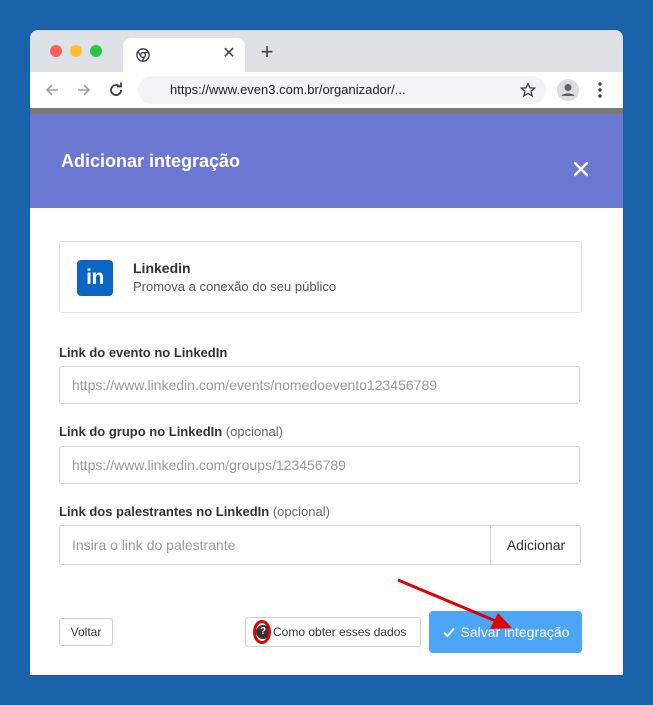 Image resolution: width=653 pixels, height=705 pixels. Describe the element at coordinates (151, 161) in the screenshot. I see `modal-title: Adicionar integração` at that location.